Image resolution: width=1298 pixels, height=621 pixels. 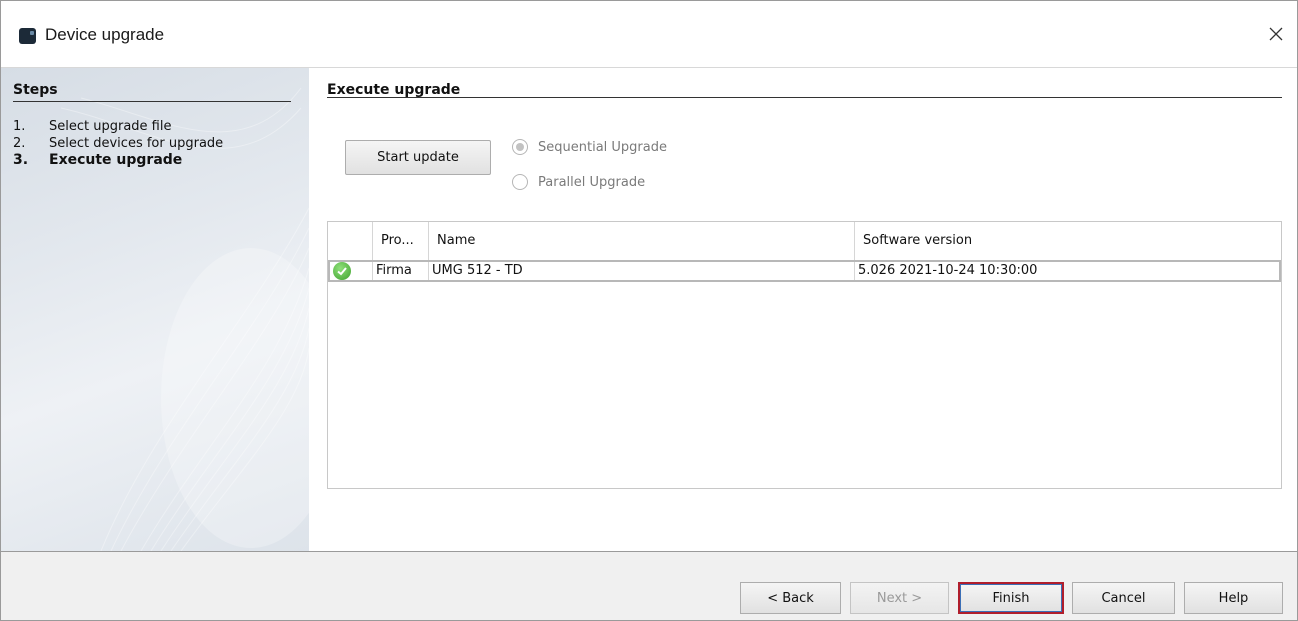 I want to click on finish-button-label: Finish, so click(x=1011, y=598).